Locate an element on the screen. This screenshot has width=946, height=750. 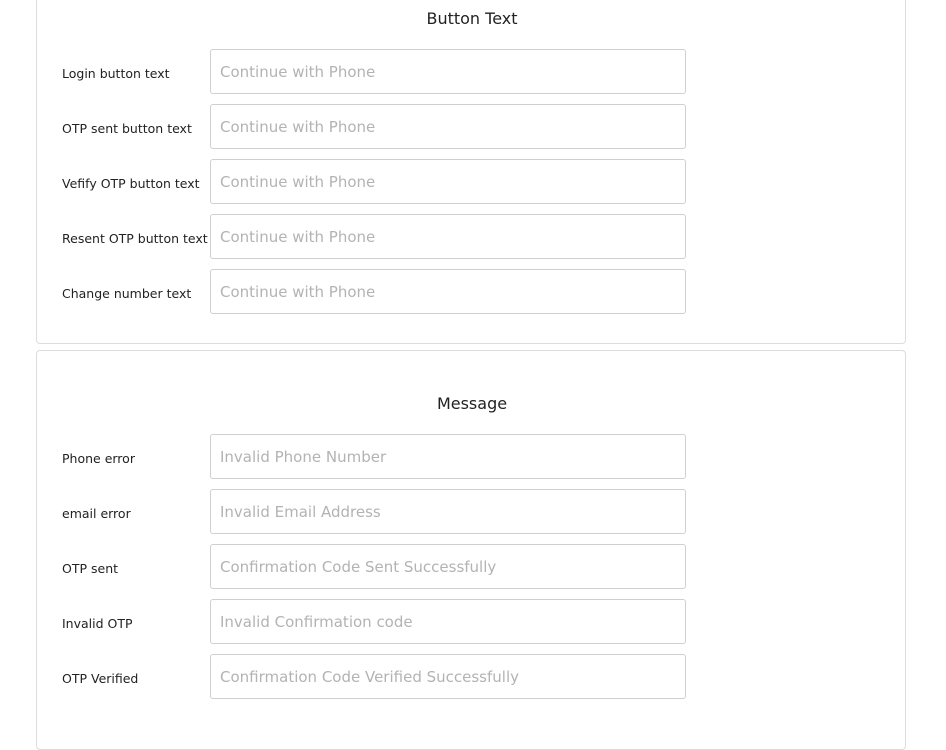
field-label: Login button text is located at coordinates (116, 73).